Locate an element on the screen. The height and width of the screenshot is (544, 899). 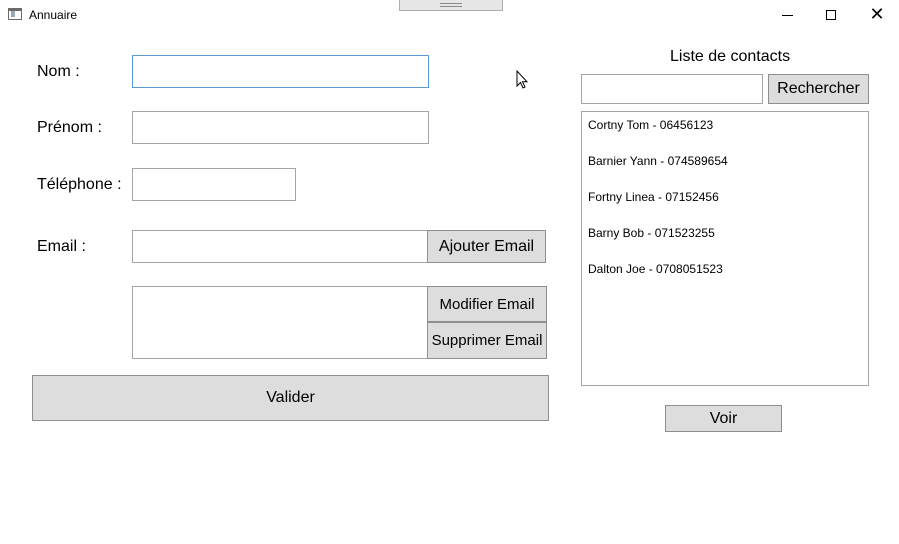
contact-item: Barny Bob - 071523255 is located at coordinates (651, 233).